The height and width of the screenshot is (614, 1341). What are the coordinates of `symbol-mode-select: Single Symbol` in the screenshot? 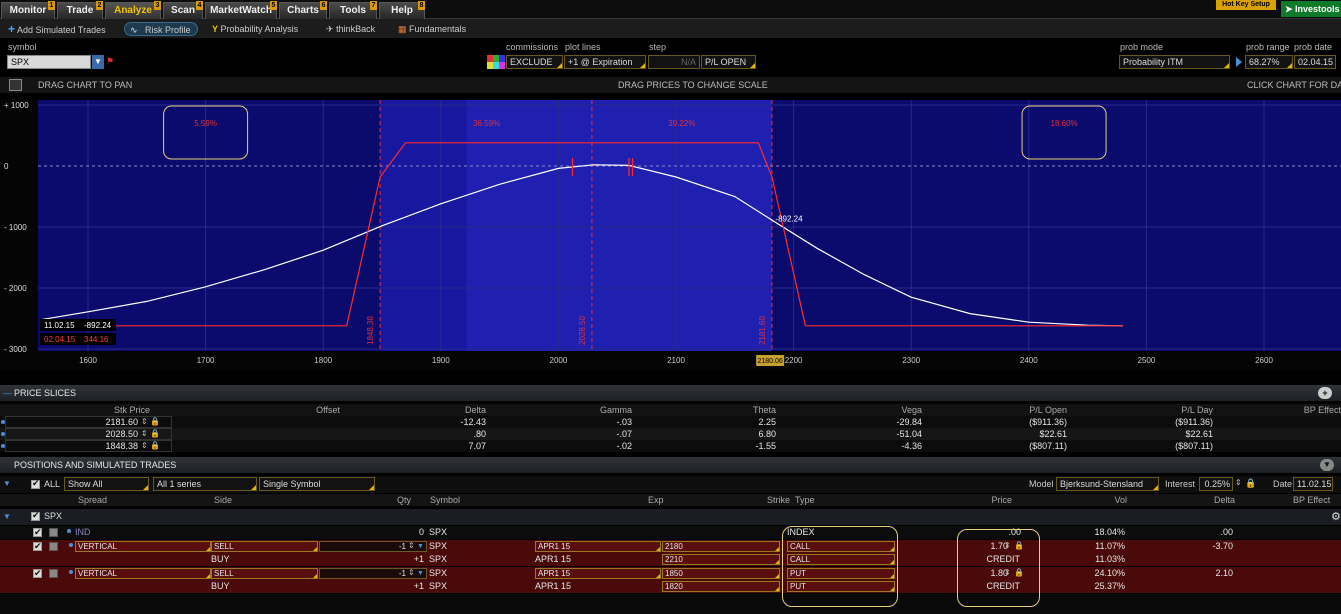 It's located at (317, 484).